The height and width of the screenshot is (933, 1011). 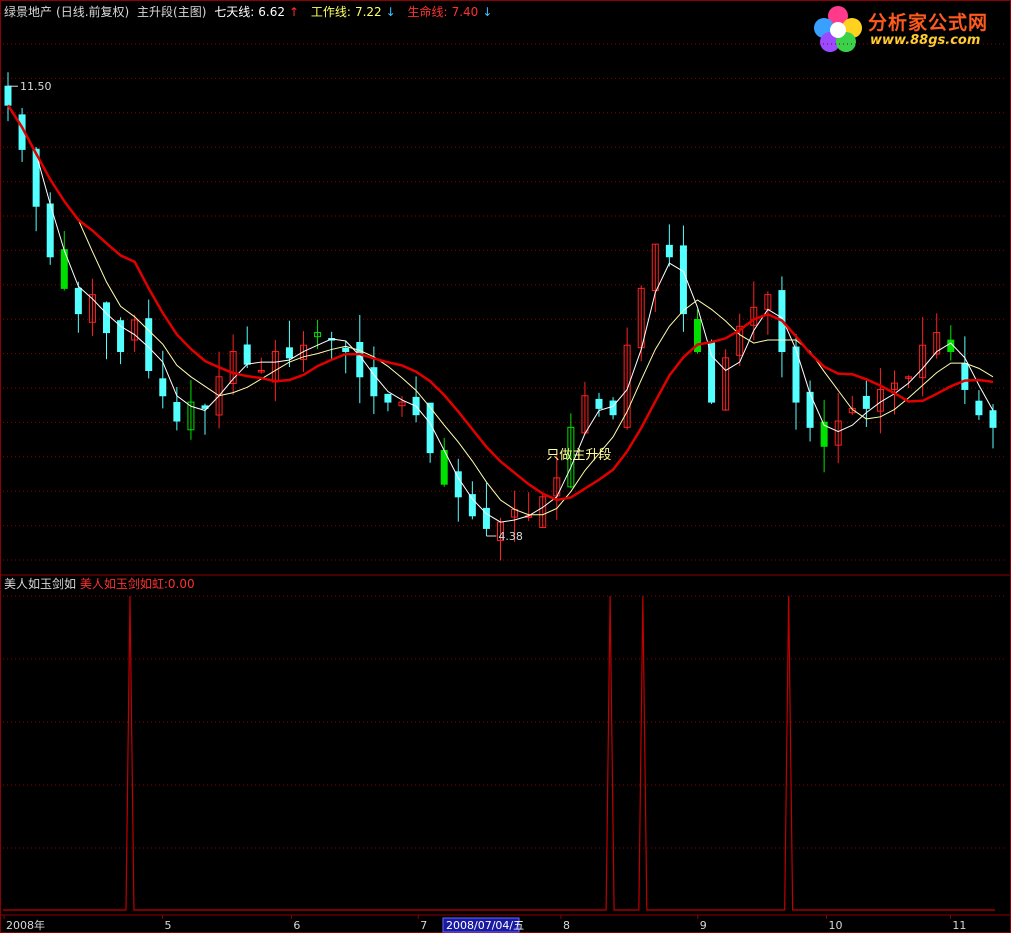 I want to click on x-tick-label: 11, so click(x=959, y=925).